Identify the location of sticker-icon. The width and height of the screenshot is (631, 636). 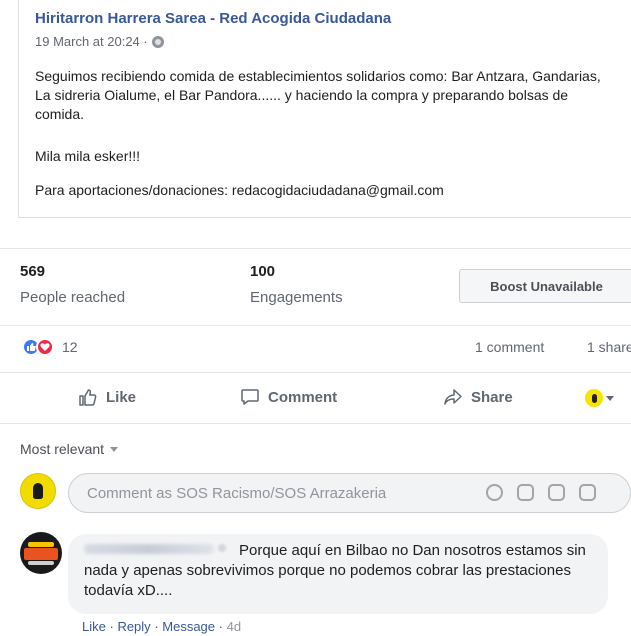
(587, 492).